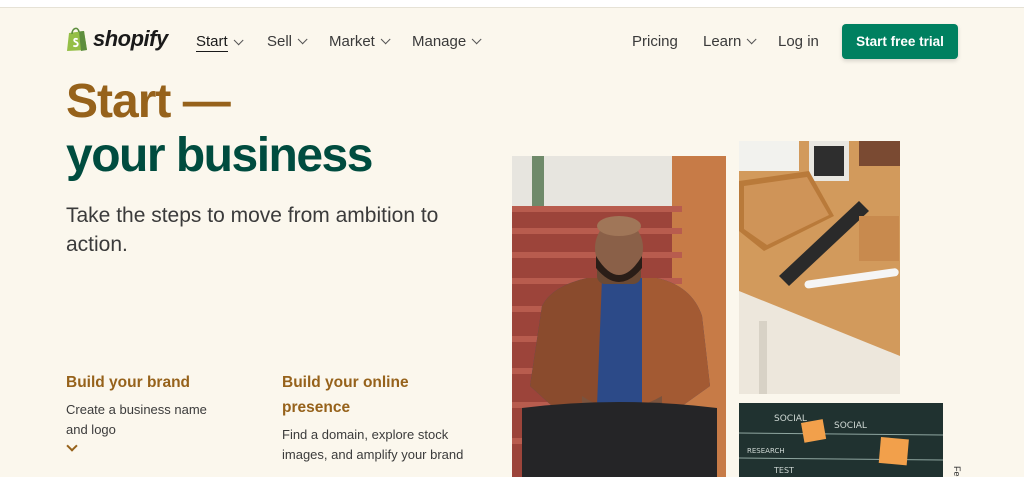 This screenshot has height=477, width=1024. Describe the element at coordinates (136, 419) in the screenshot. I see `feature-brand-desc: Create a business name and logo` at that location.